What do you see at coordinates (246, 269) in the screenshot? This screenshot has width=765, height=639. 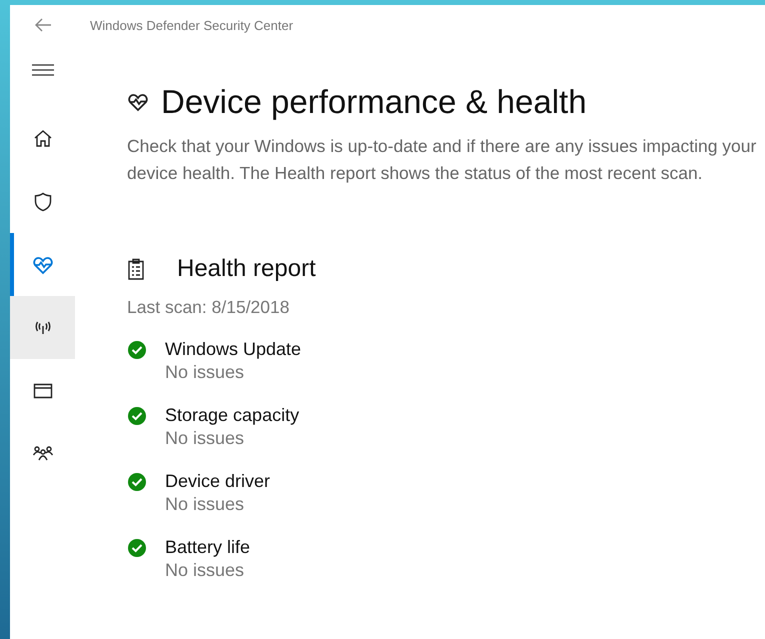 I see `section-title: Health report` at bounding box center [246, 269].